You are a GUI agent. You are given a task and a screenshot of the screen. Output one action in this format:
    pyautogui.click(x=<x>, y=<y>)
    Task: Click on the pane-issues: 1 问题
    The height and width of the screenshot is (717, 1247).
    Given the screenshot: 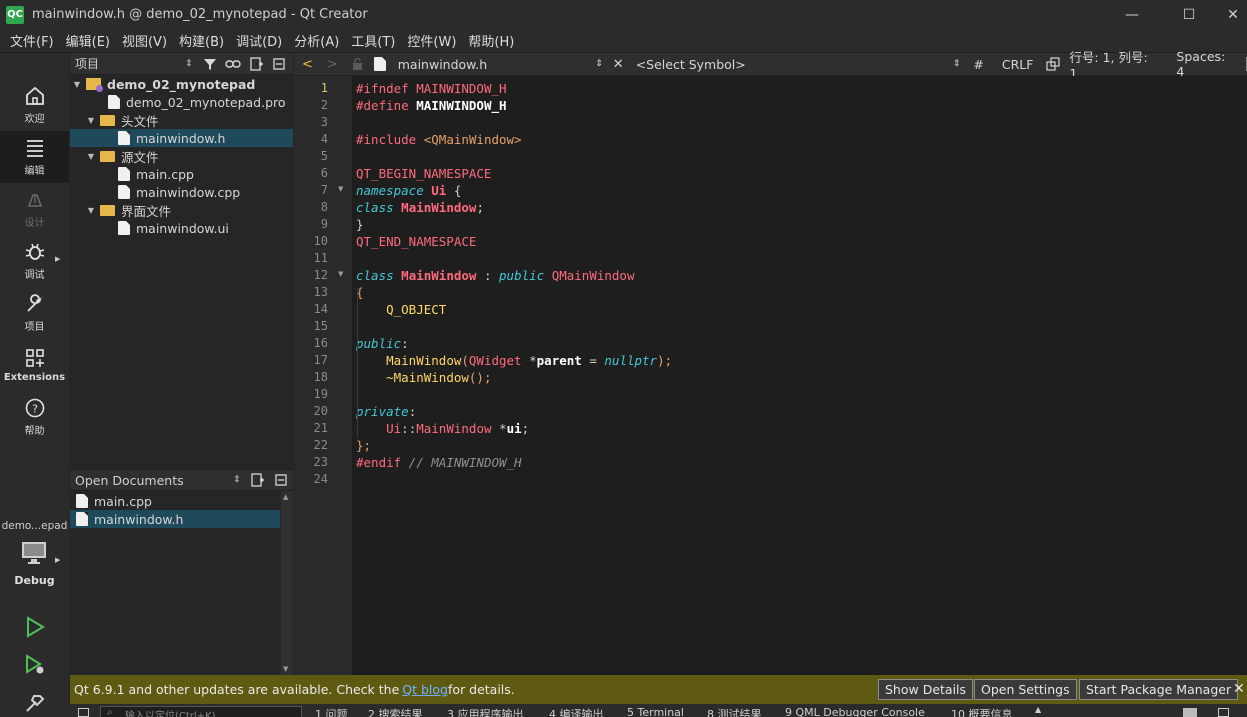 What is the action you would take?
    pyautogui.click(x=331, y=711)
    